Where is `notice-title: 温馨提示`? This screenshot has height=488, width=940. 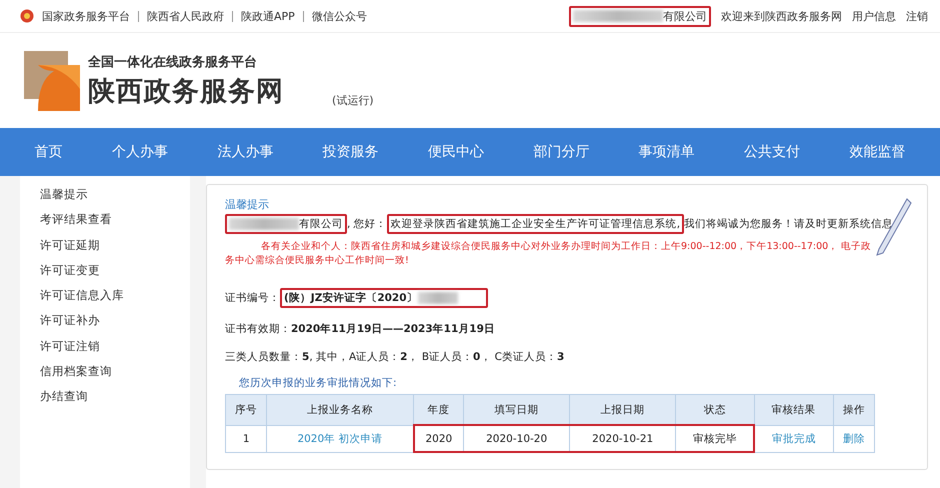 notice-title: 温馨提示 is located at coordinates (247, 204).